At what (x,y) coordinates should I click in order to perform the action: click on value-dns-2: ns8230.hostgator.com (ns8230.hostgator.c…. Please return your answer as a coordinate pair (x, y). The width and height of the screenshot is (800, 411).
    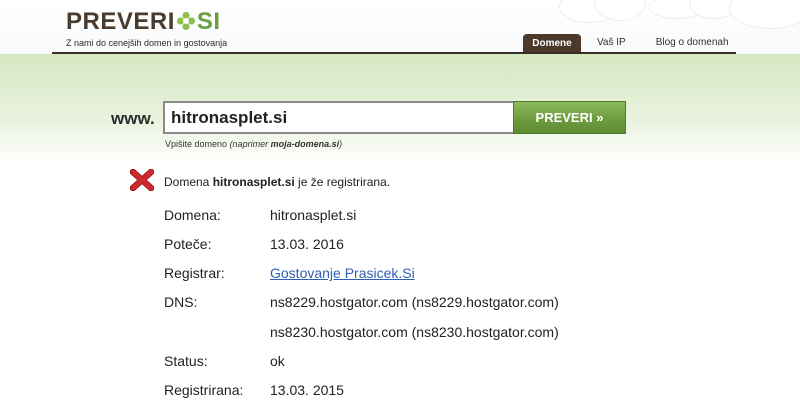
    Looking at the image, I should click on (414, 332).